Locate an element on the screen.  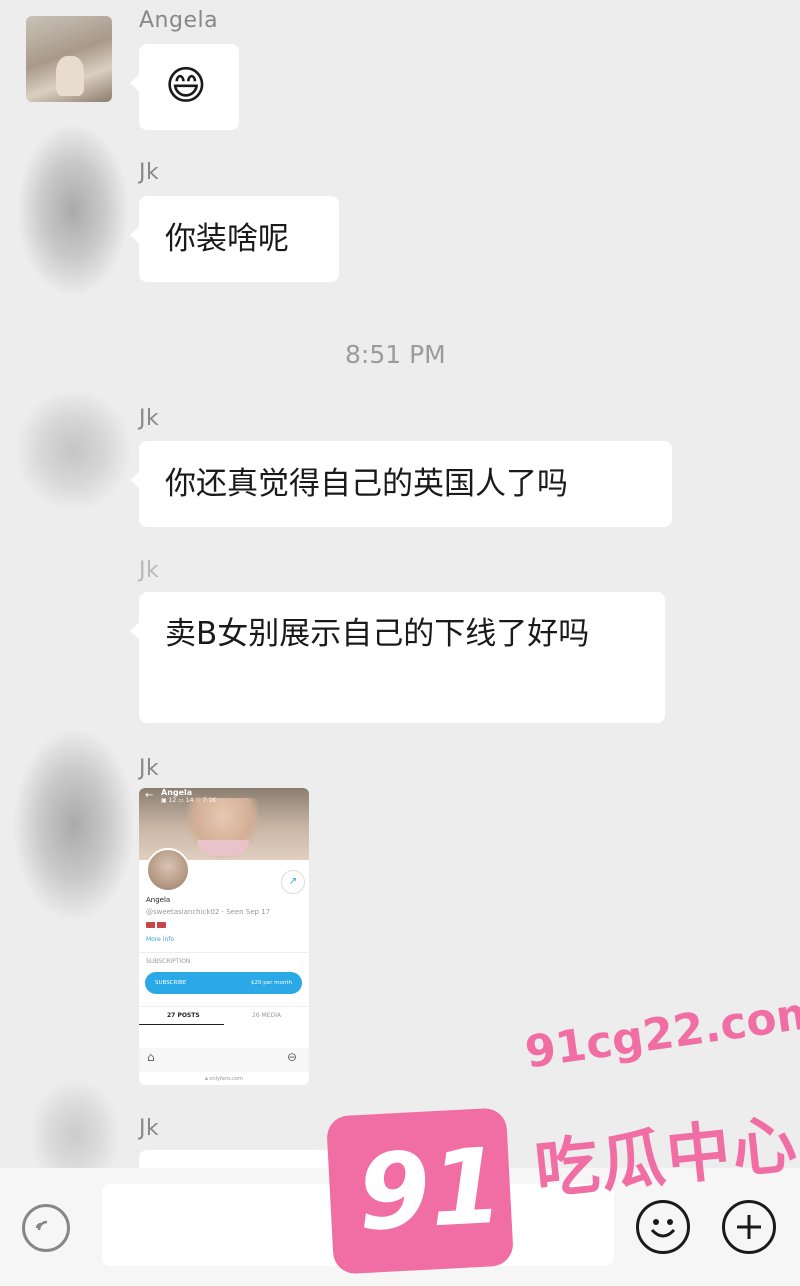
subscription-price: $20 per month is located at coordinates (271, 983).